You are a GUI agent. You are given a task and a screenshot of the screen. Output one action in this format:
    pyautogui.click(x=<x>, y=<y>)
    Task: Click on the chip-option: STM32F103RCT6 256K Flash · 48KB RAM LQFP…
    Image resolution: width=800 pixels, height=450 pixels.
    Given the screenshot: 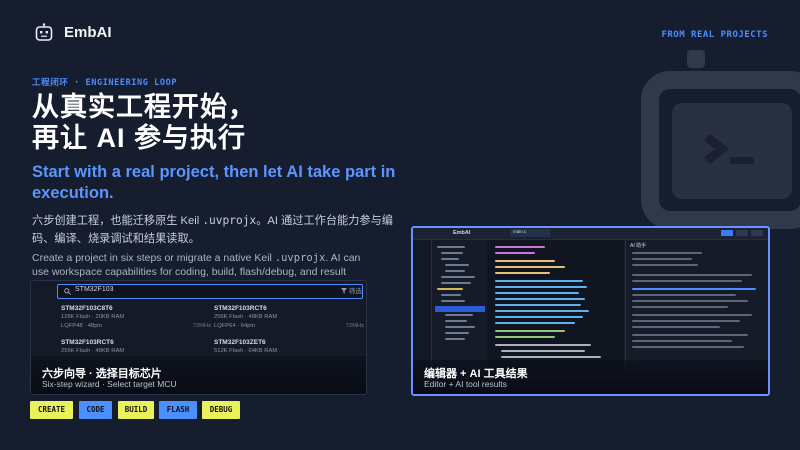 What is the action you would take?
    pyautogui.click(x=289, y=324)
    